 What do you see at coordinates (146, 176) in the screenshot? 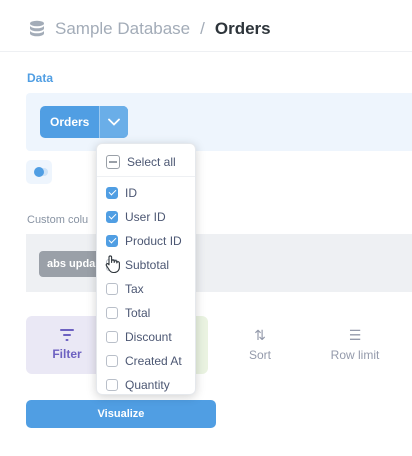
I see `dropdown-divider` at bounding box center [146, 176].